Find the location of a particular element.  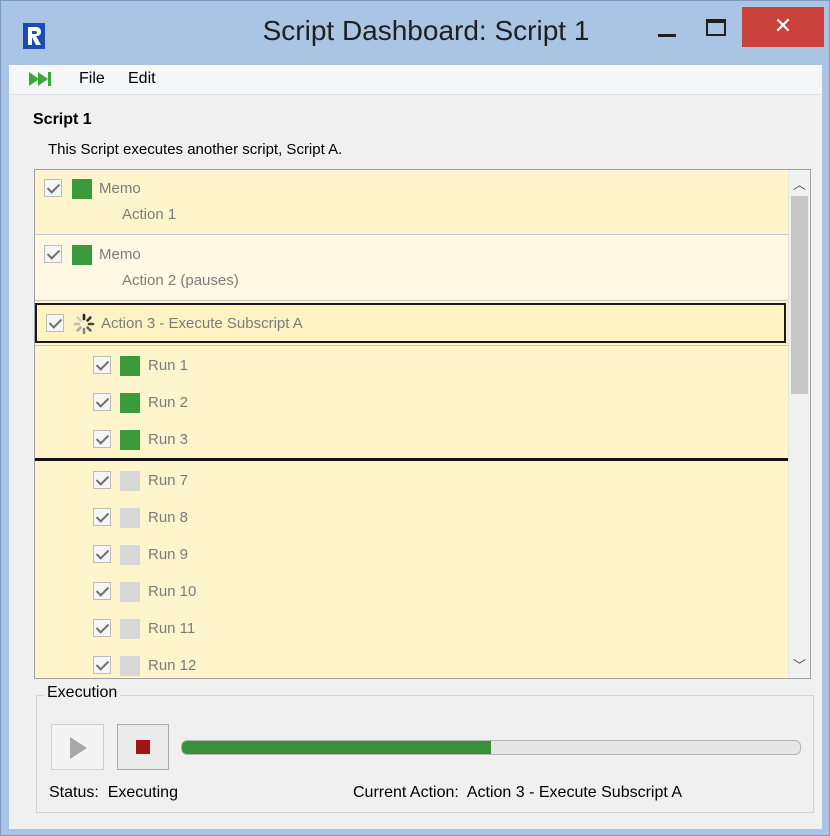

stop-button is located at coordinates (143, 747).